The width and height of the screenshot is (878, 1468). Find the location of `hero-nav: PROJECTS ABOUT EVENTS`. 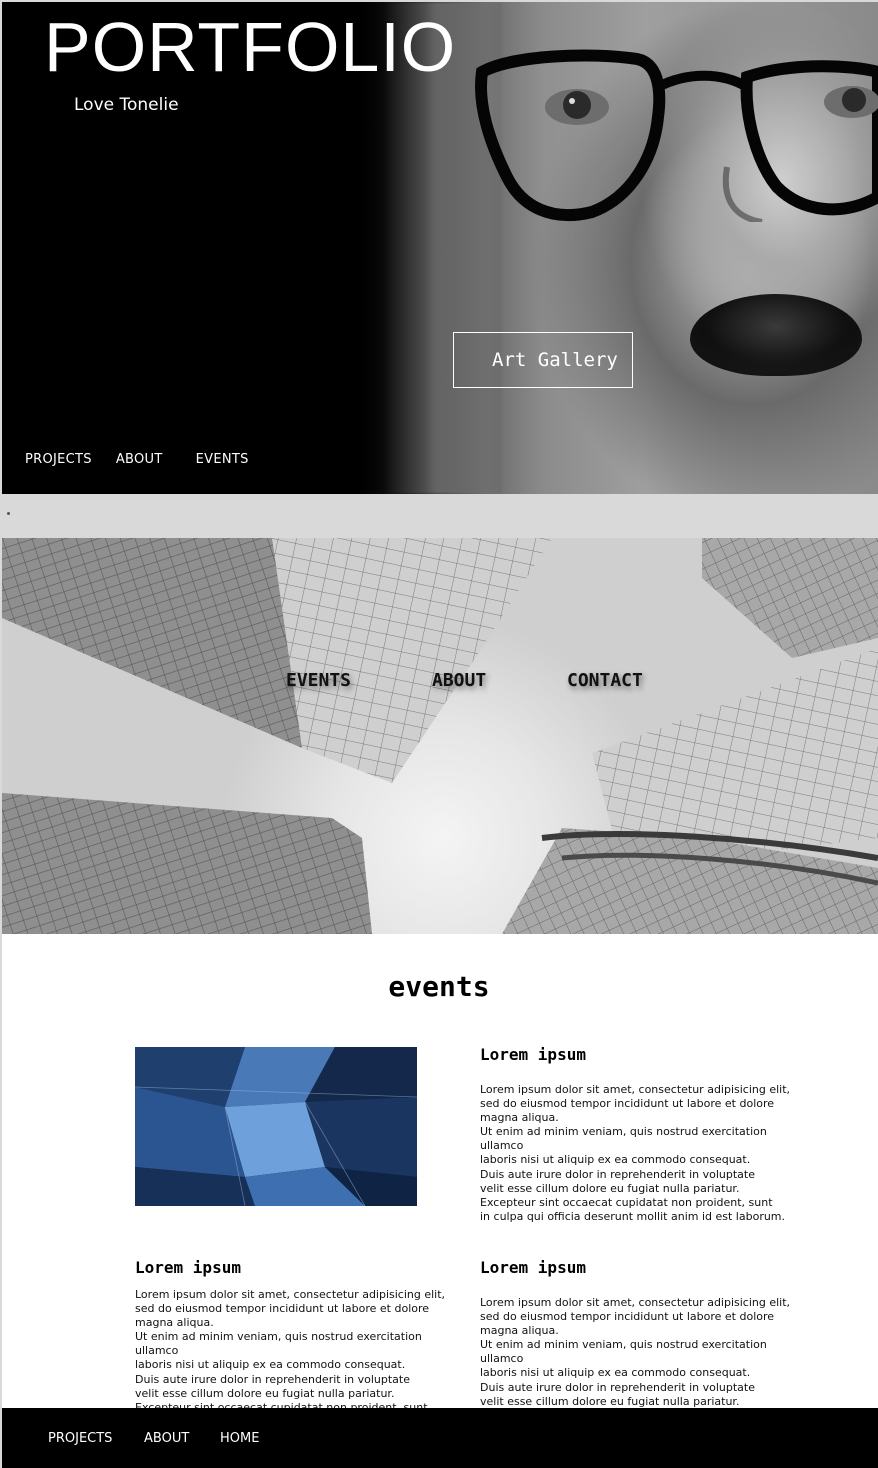

hero-nav: PROJECTS ABOUT EVENTS is located at coordinates (137, 459).